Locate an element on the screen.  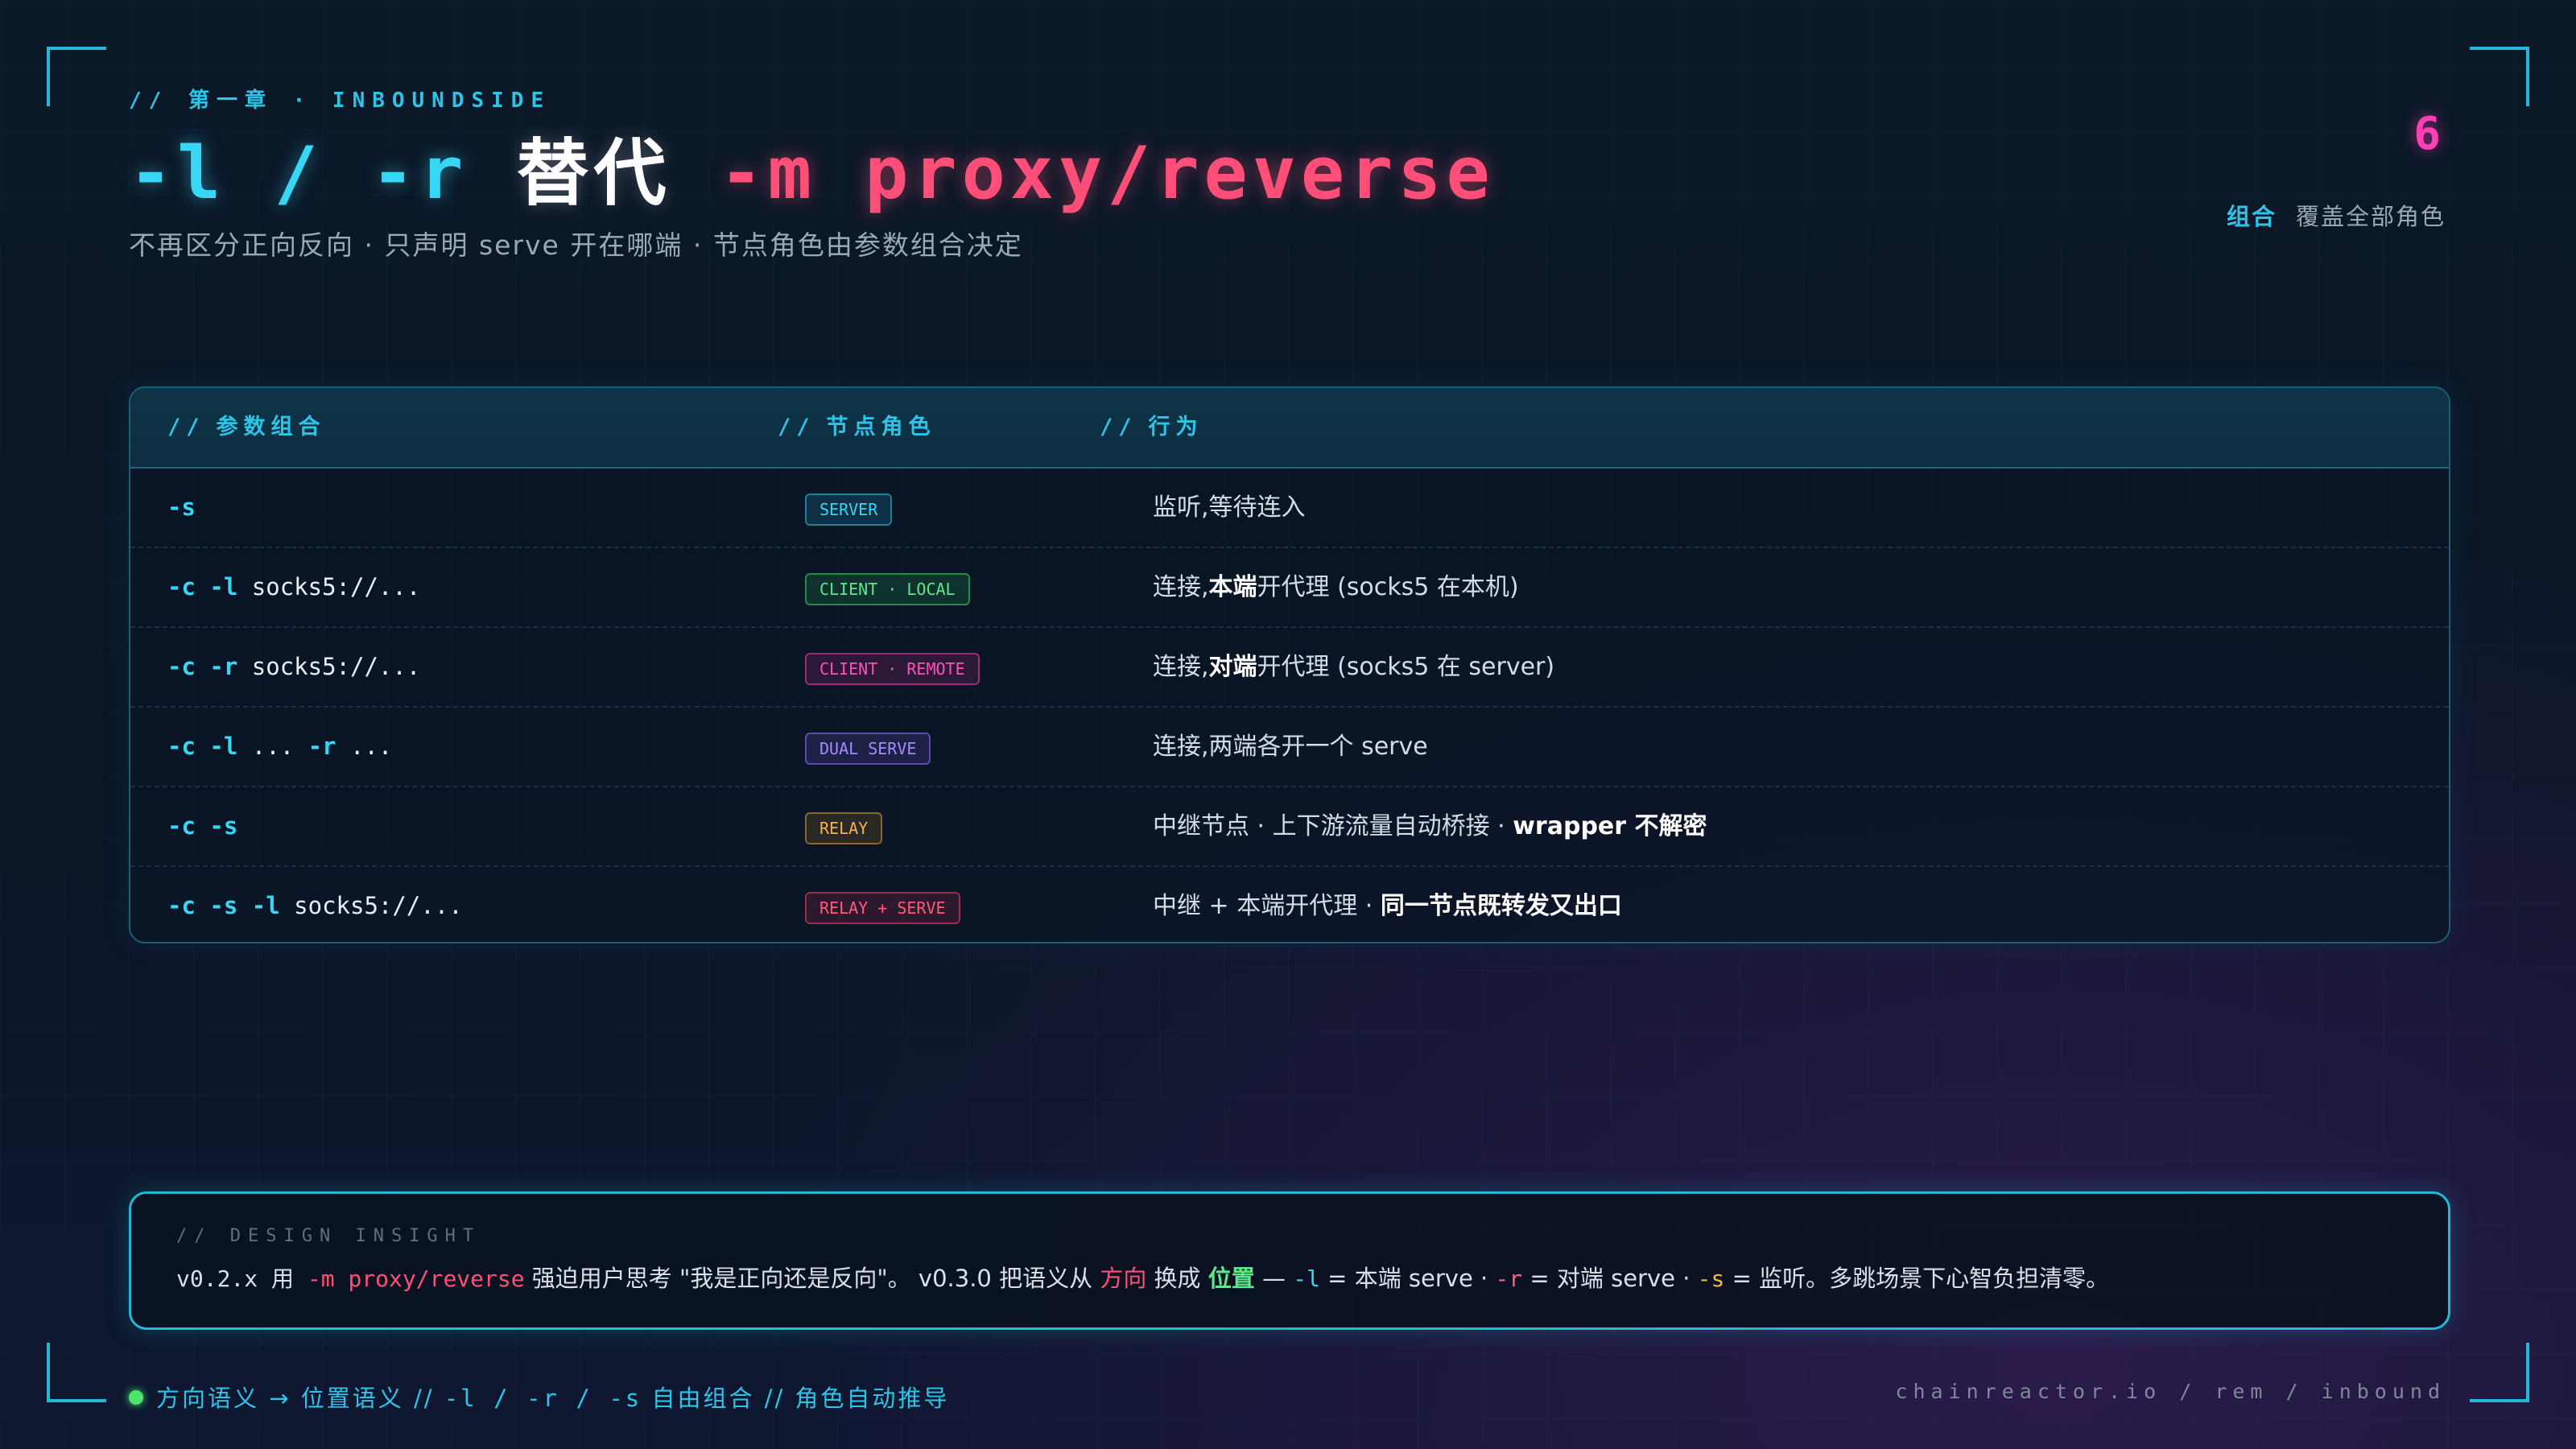
header-behavior: //行为 is located at coordinates (1151, 427).